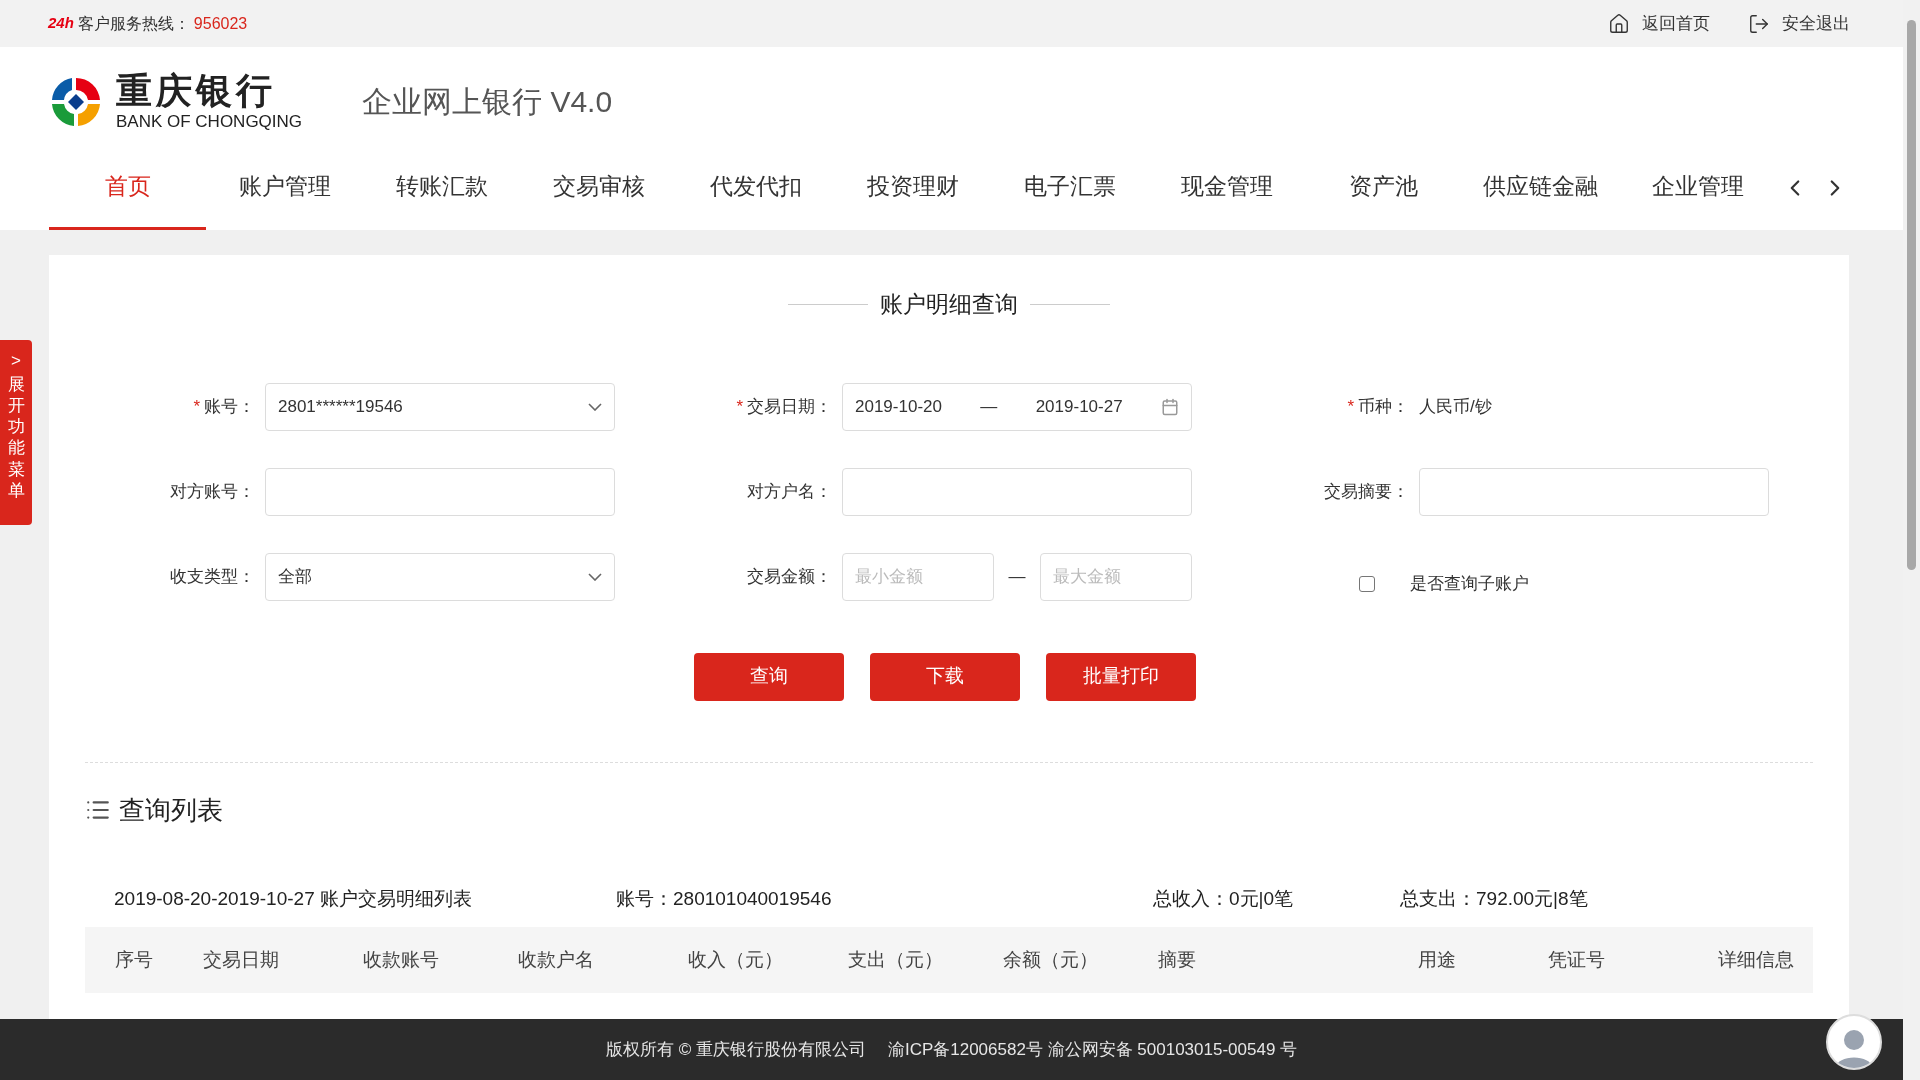 Image resolution: width=1920 pixels, height=1080 pixels. Describe the element at coordinates (949, 304) in the screenshot. I see `form-title: 账户明细查询` at that location.